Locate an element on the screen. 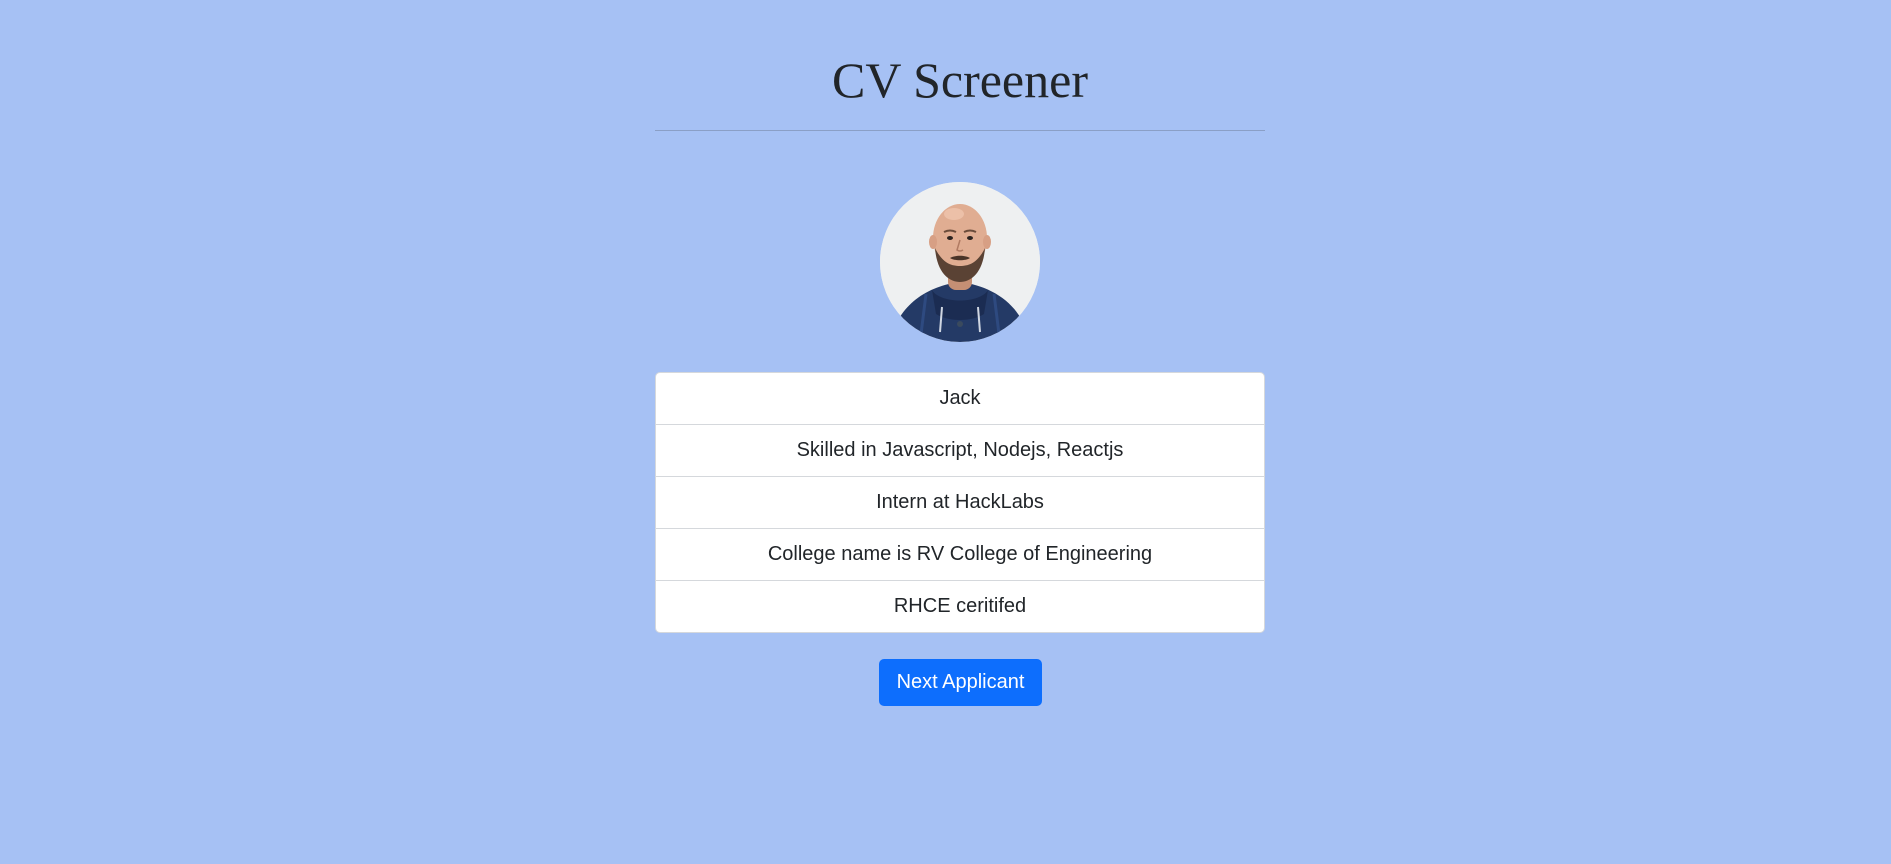  next-applicant-button: Next Applicant is located at coordinates (960, 682).